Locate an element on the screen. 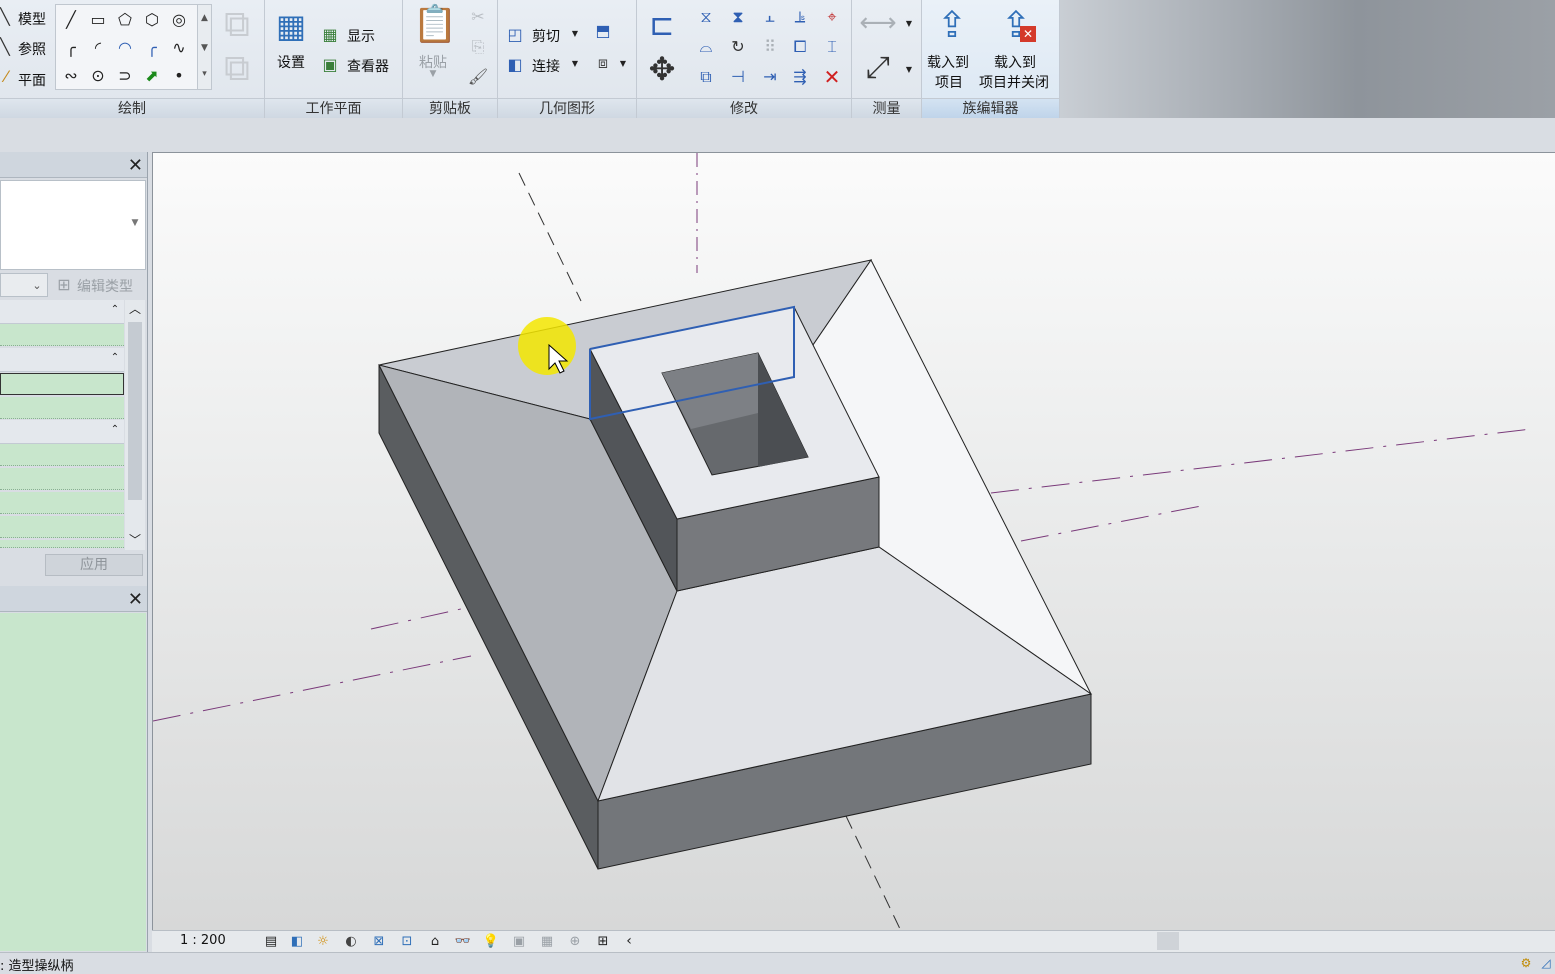 Image resolution: width=1555 pixels, height=974 pixels. load-and-close-label-1: 载入到 is located at coordinates (1015, 62).